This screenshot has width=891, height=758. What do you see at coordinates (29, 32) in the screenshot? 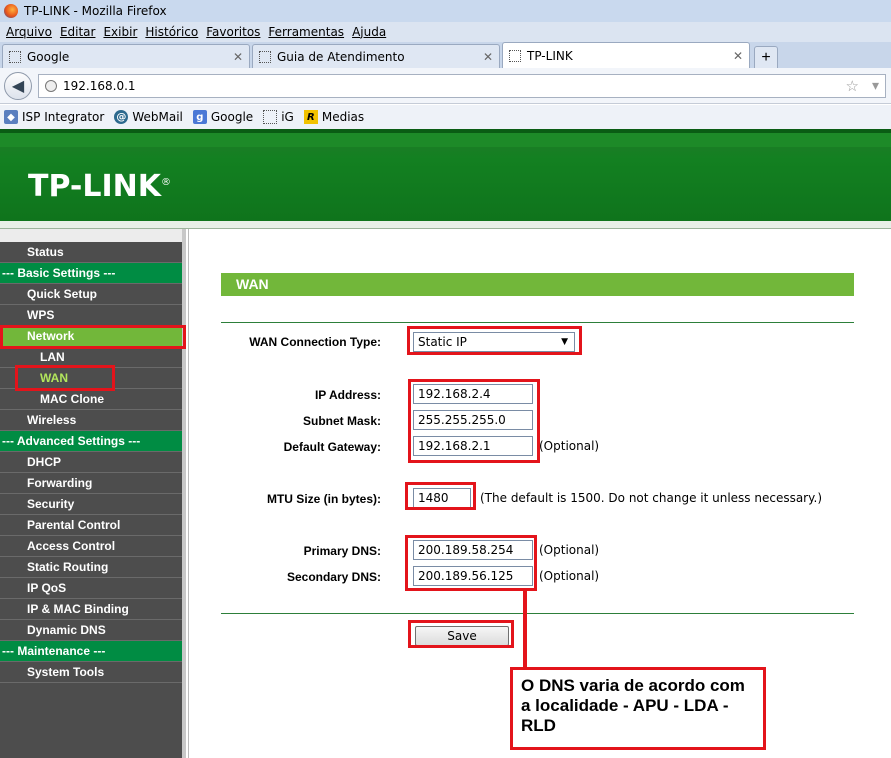
I see `menu-arquivo: Arquivo` at bounding box center [29, 32].